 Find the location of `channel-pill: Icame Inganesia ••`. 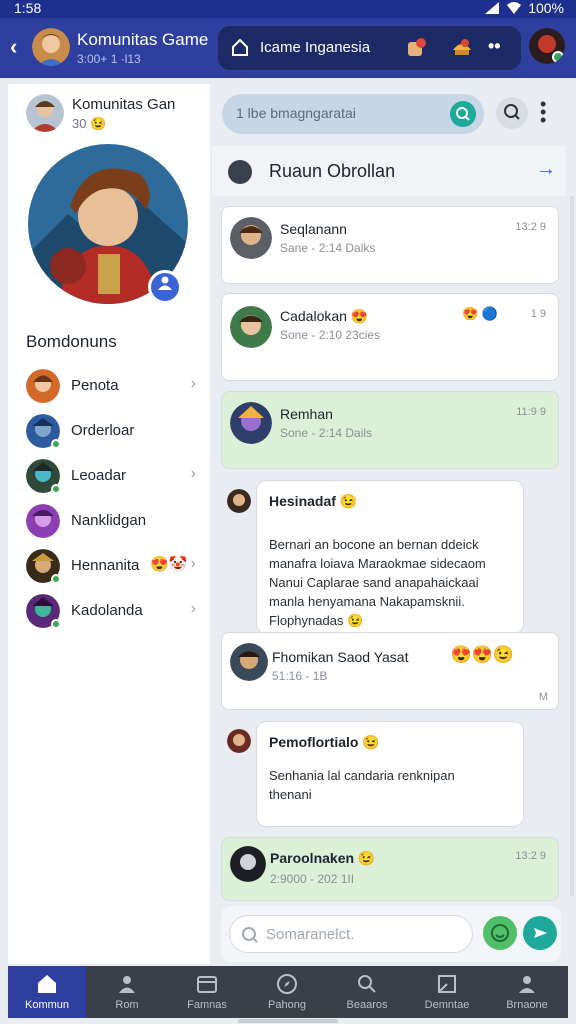

channel-pill: Icame Inganesia •• is located at coordinates (369, 48).